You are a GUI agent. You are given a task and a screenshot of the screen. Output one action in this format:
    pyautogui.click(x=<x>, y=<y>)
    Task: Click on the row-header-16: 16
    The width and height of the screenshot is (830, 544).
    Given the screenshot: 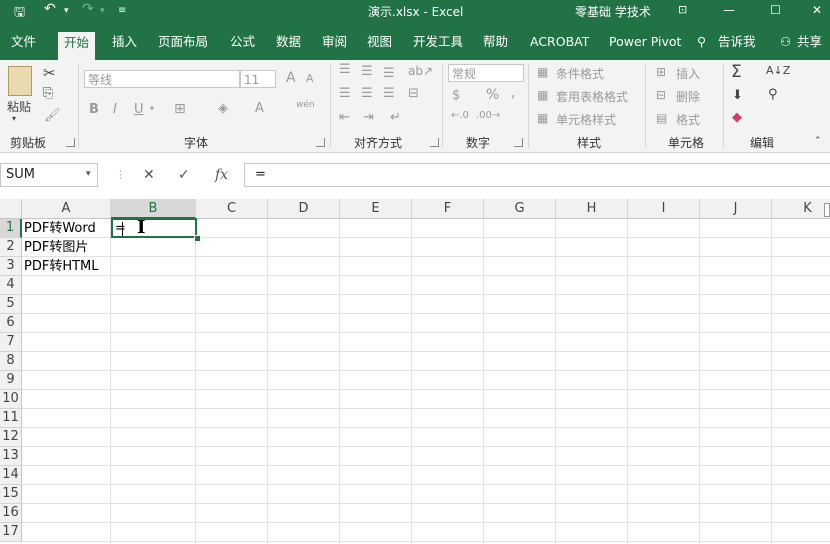 What is the action you would take?
    pyautogui.click(x=11, y=513)
    